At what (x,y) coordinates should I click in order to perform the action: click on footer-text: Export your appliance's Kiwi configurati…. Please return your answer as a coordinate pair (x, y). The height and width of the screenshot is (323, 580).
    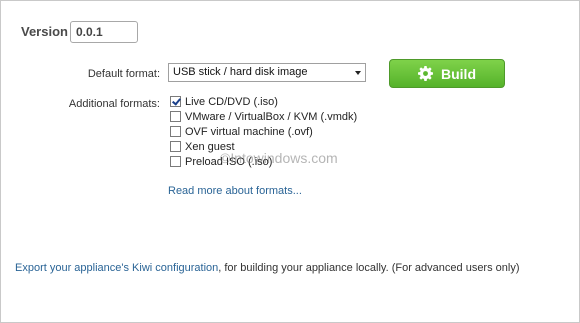
    Looking at the image, I should click on (267, 268).